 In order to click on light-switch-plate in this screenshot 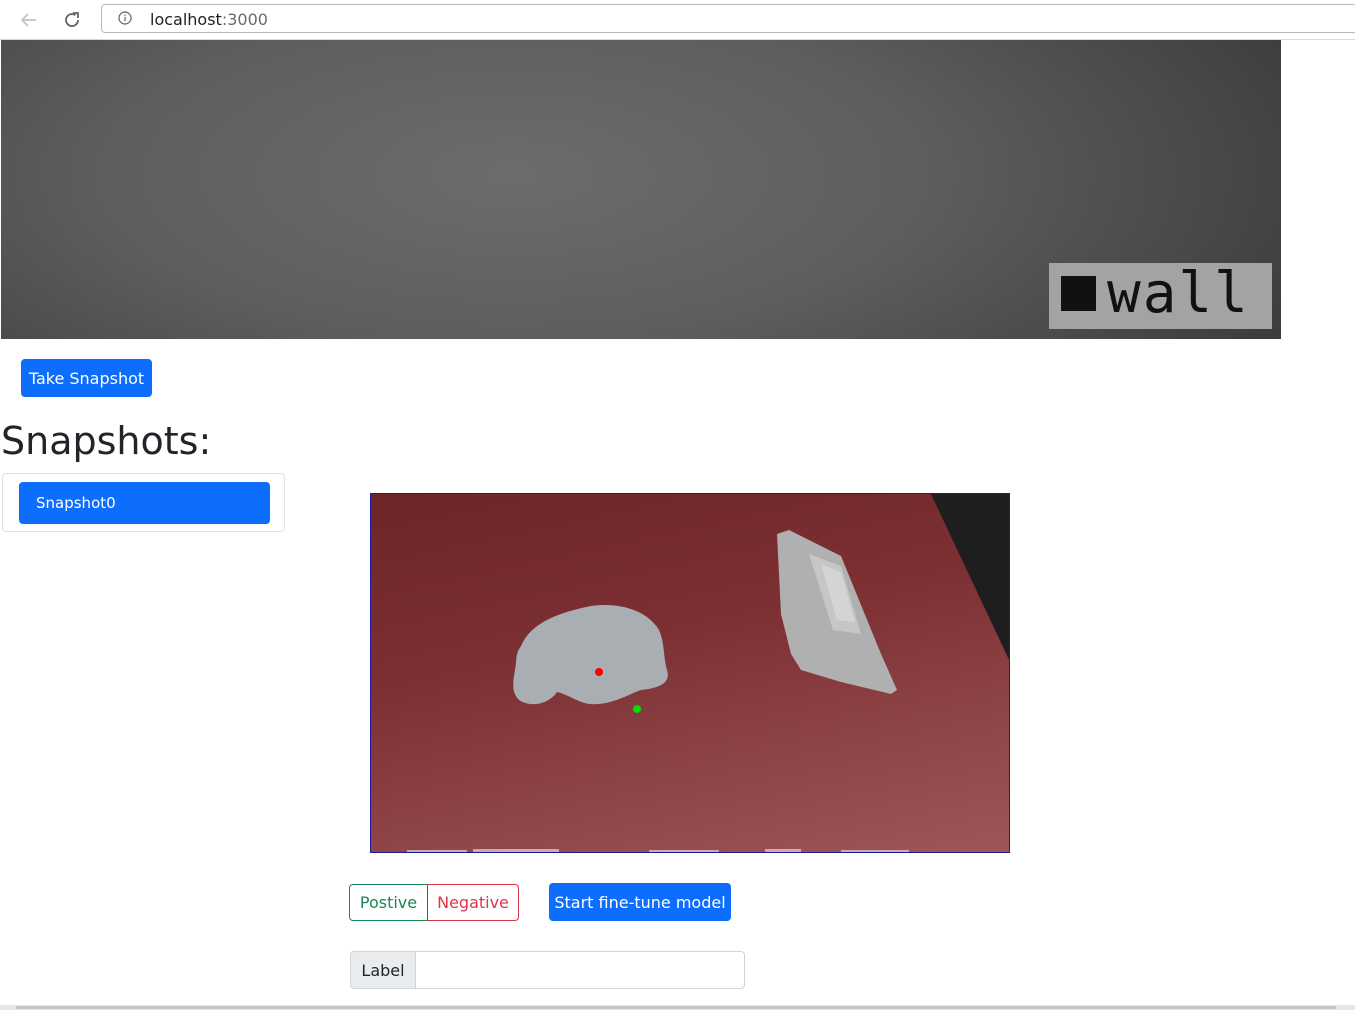, I will do `click(837, 612)`.